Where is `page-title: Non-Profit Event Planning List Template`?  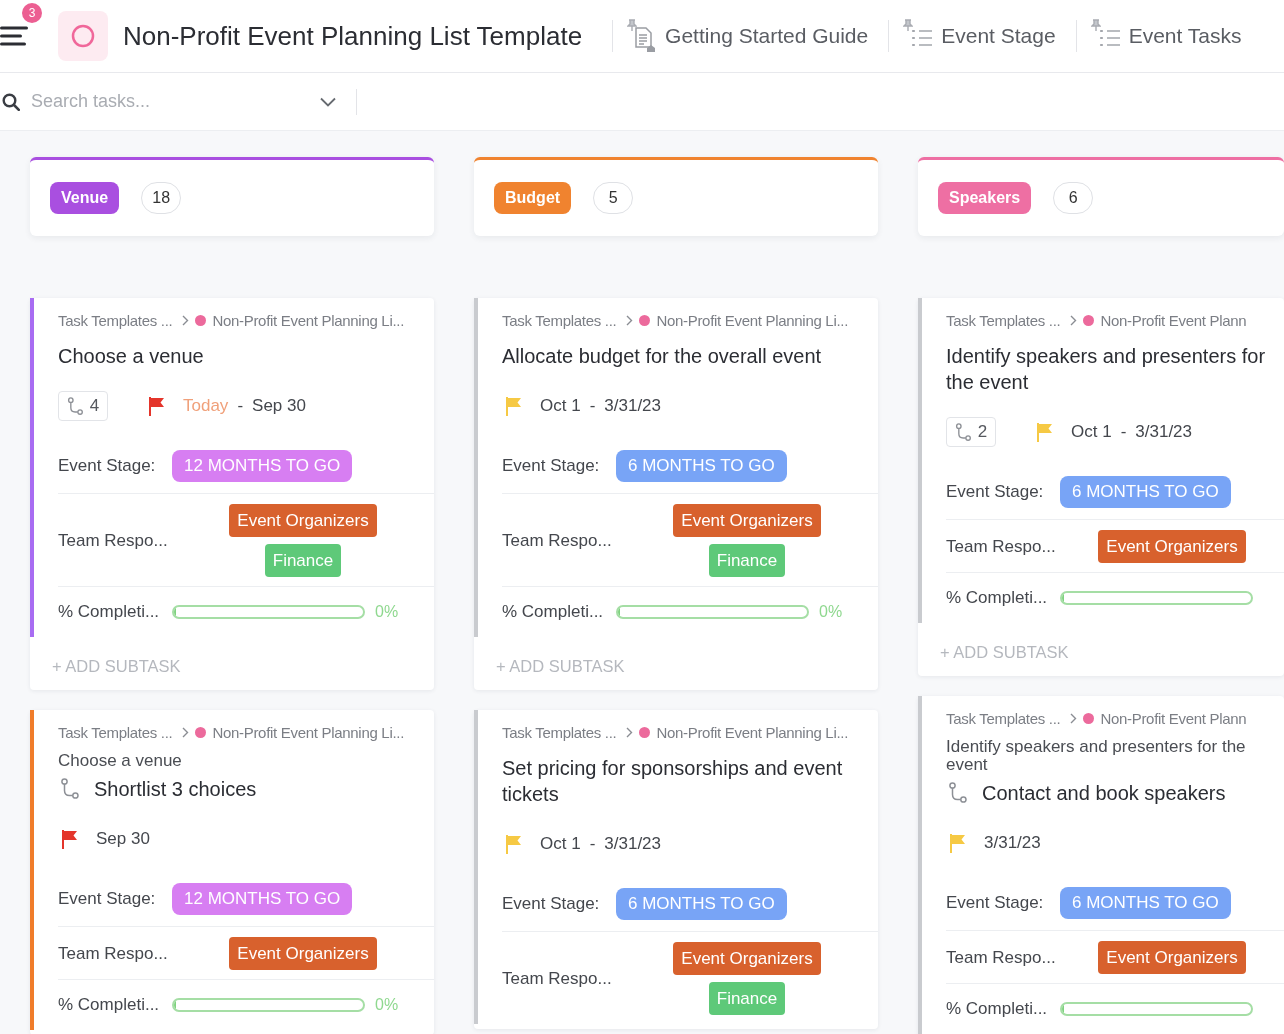
page-title: Non-Profit Event Planning List Template is located at coordinates (353, 36).